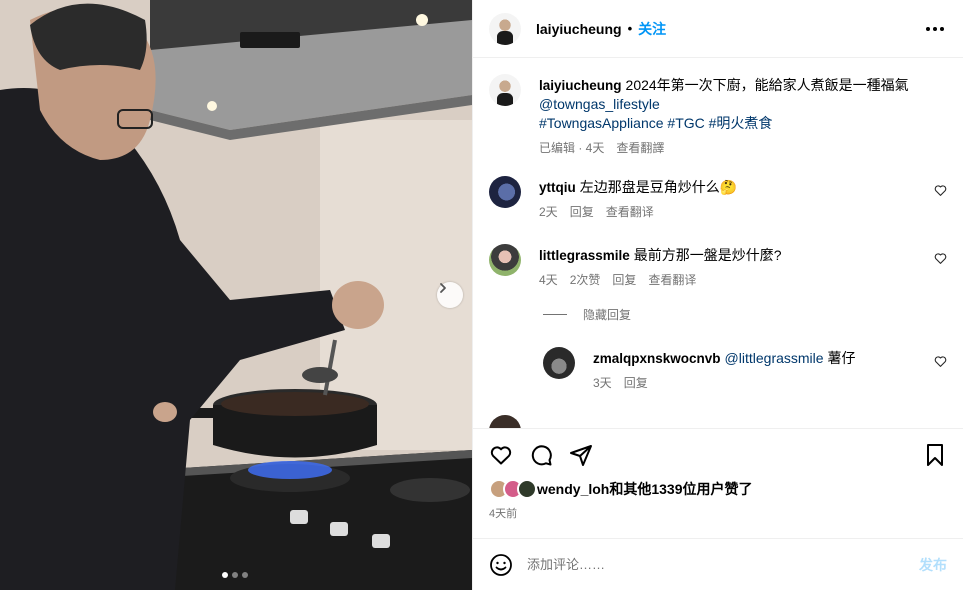  Describe the element at coordinates (745, 314) in the screenshot. I see `hide-replies-button: 隐藏回复` at that location.